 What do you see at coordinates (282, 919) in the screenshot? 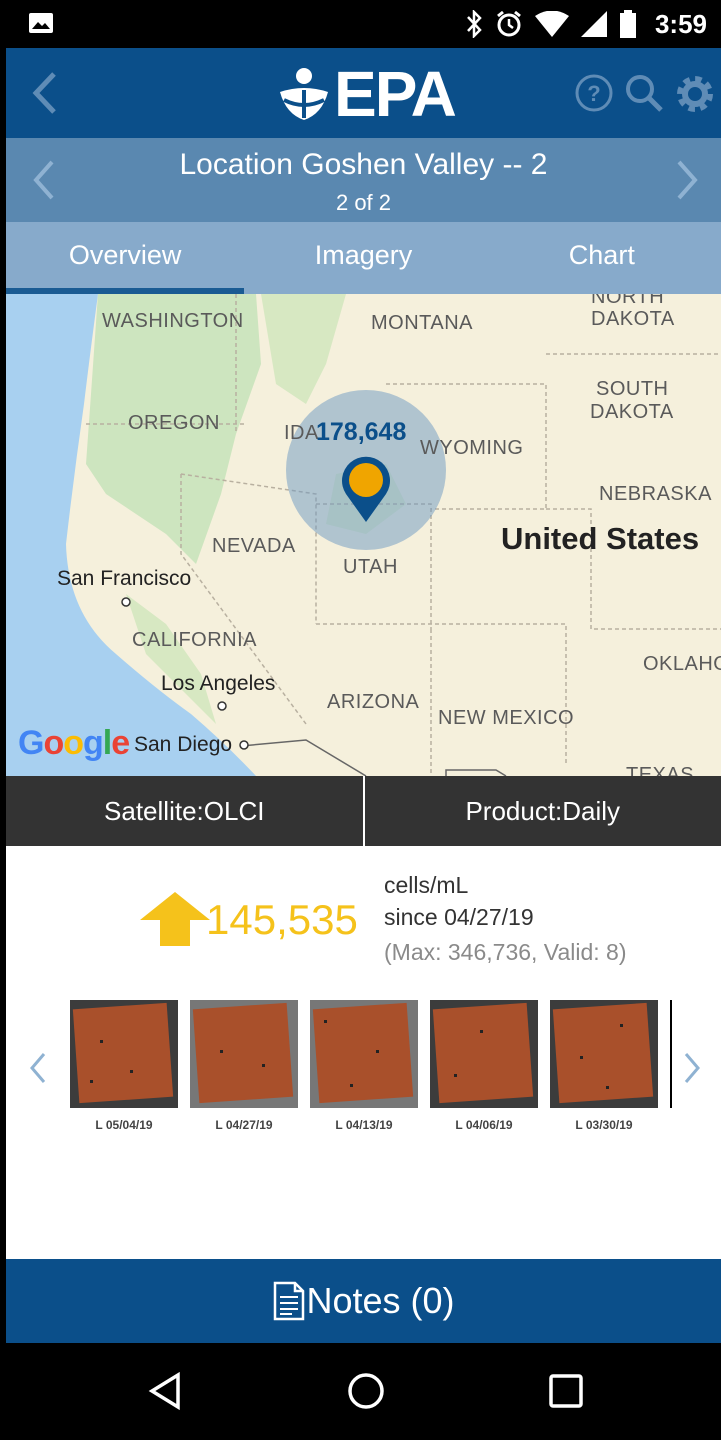
I see `cell-count-value: 145,535` at bounding box center [282, 919].